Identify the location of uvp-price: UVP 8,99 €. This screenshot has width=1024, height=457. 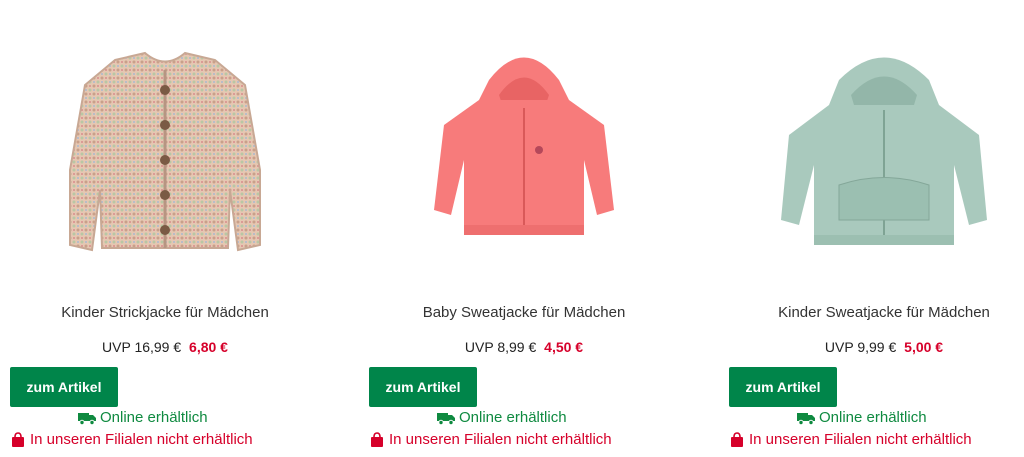
(500, 347).